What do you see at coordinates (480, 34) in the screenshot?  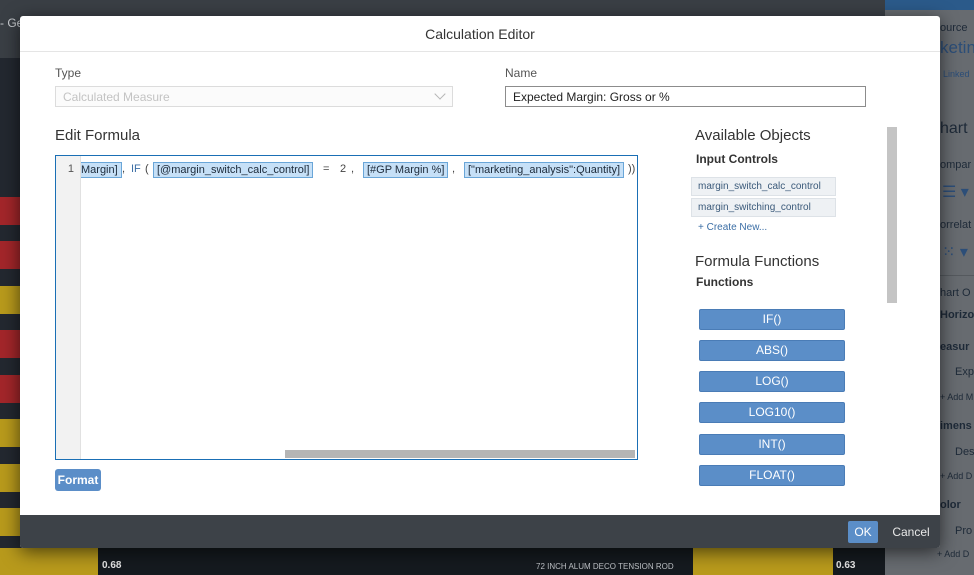 I see `dialog-title: Calculation Editor` at bounding box center [480, 34].